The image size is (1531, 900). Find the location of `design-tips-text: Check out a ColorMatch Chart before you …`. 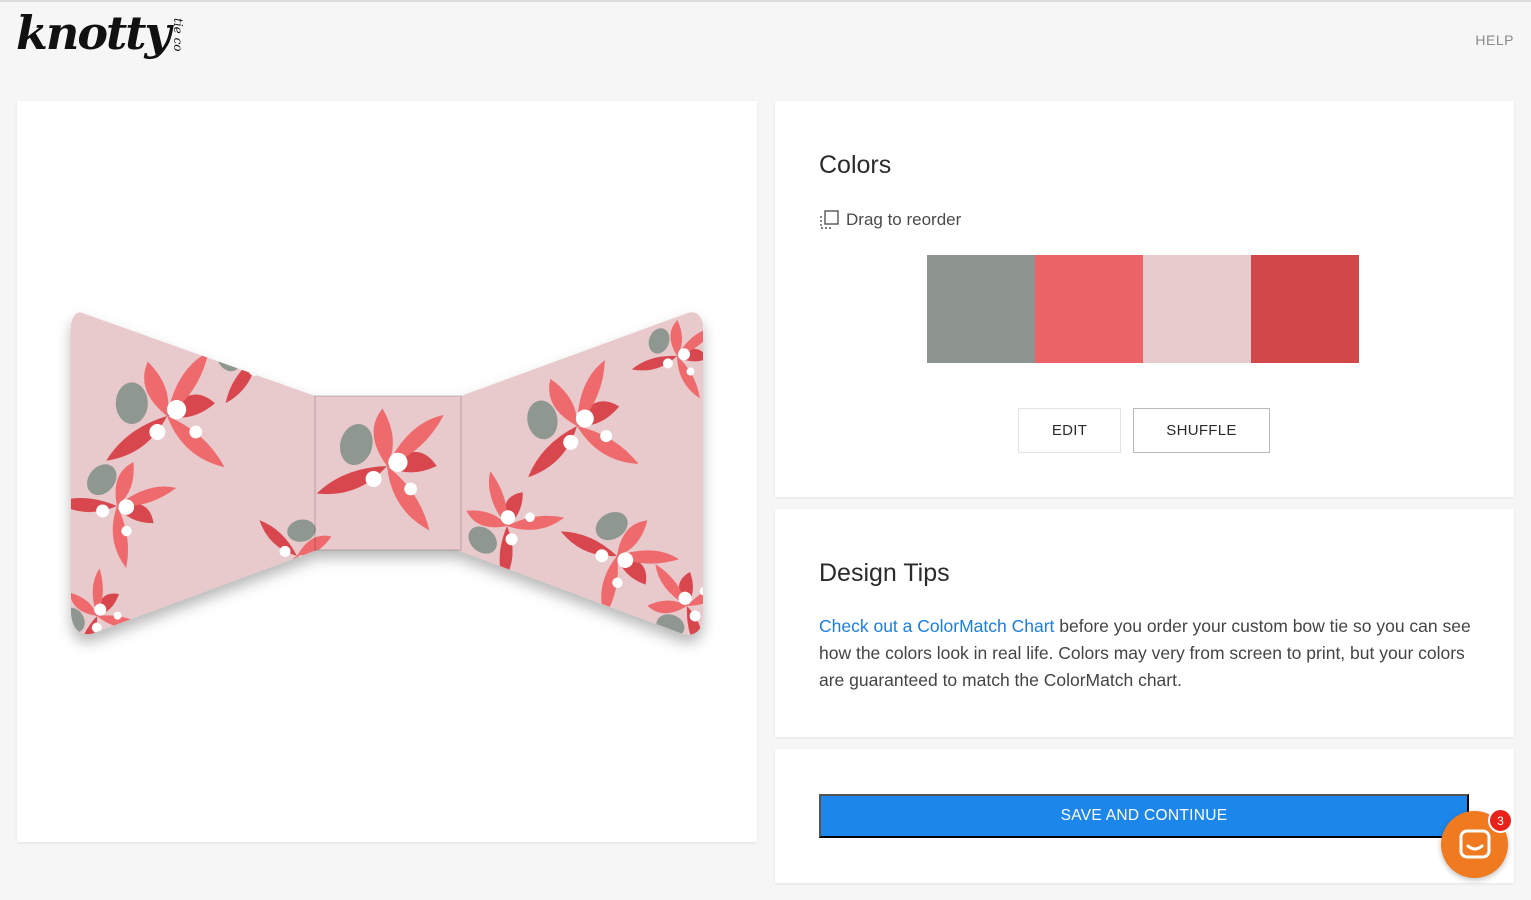

design-tips-text: Check out a ColorMatch Chart before you … is located at coordinates (1149, 653).